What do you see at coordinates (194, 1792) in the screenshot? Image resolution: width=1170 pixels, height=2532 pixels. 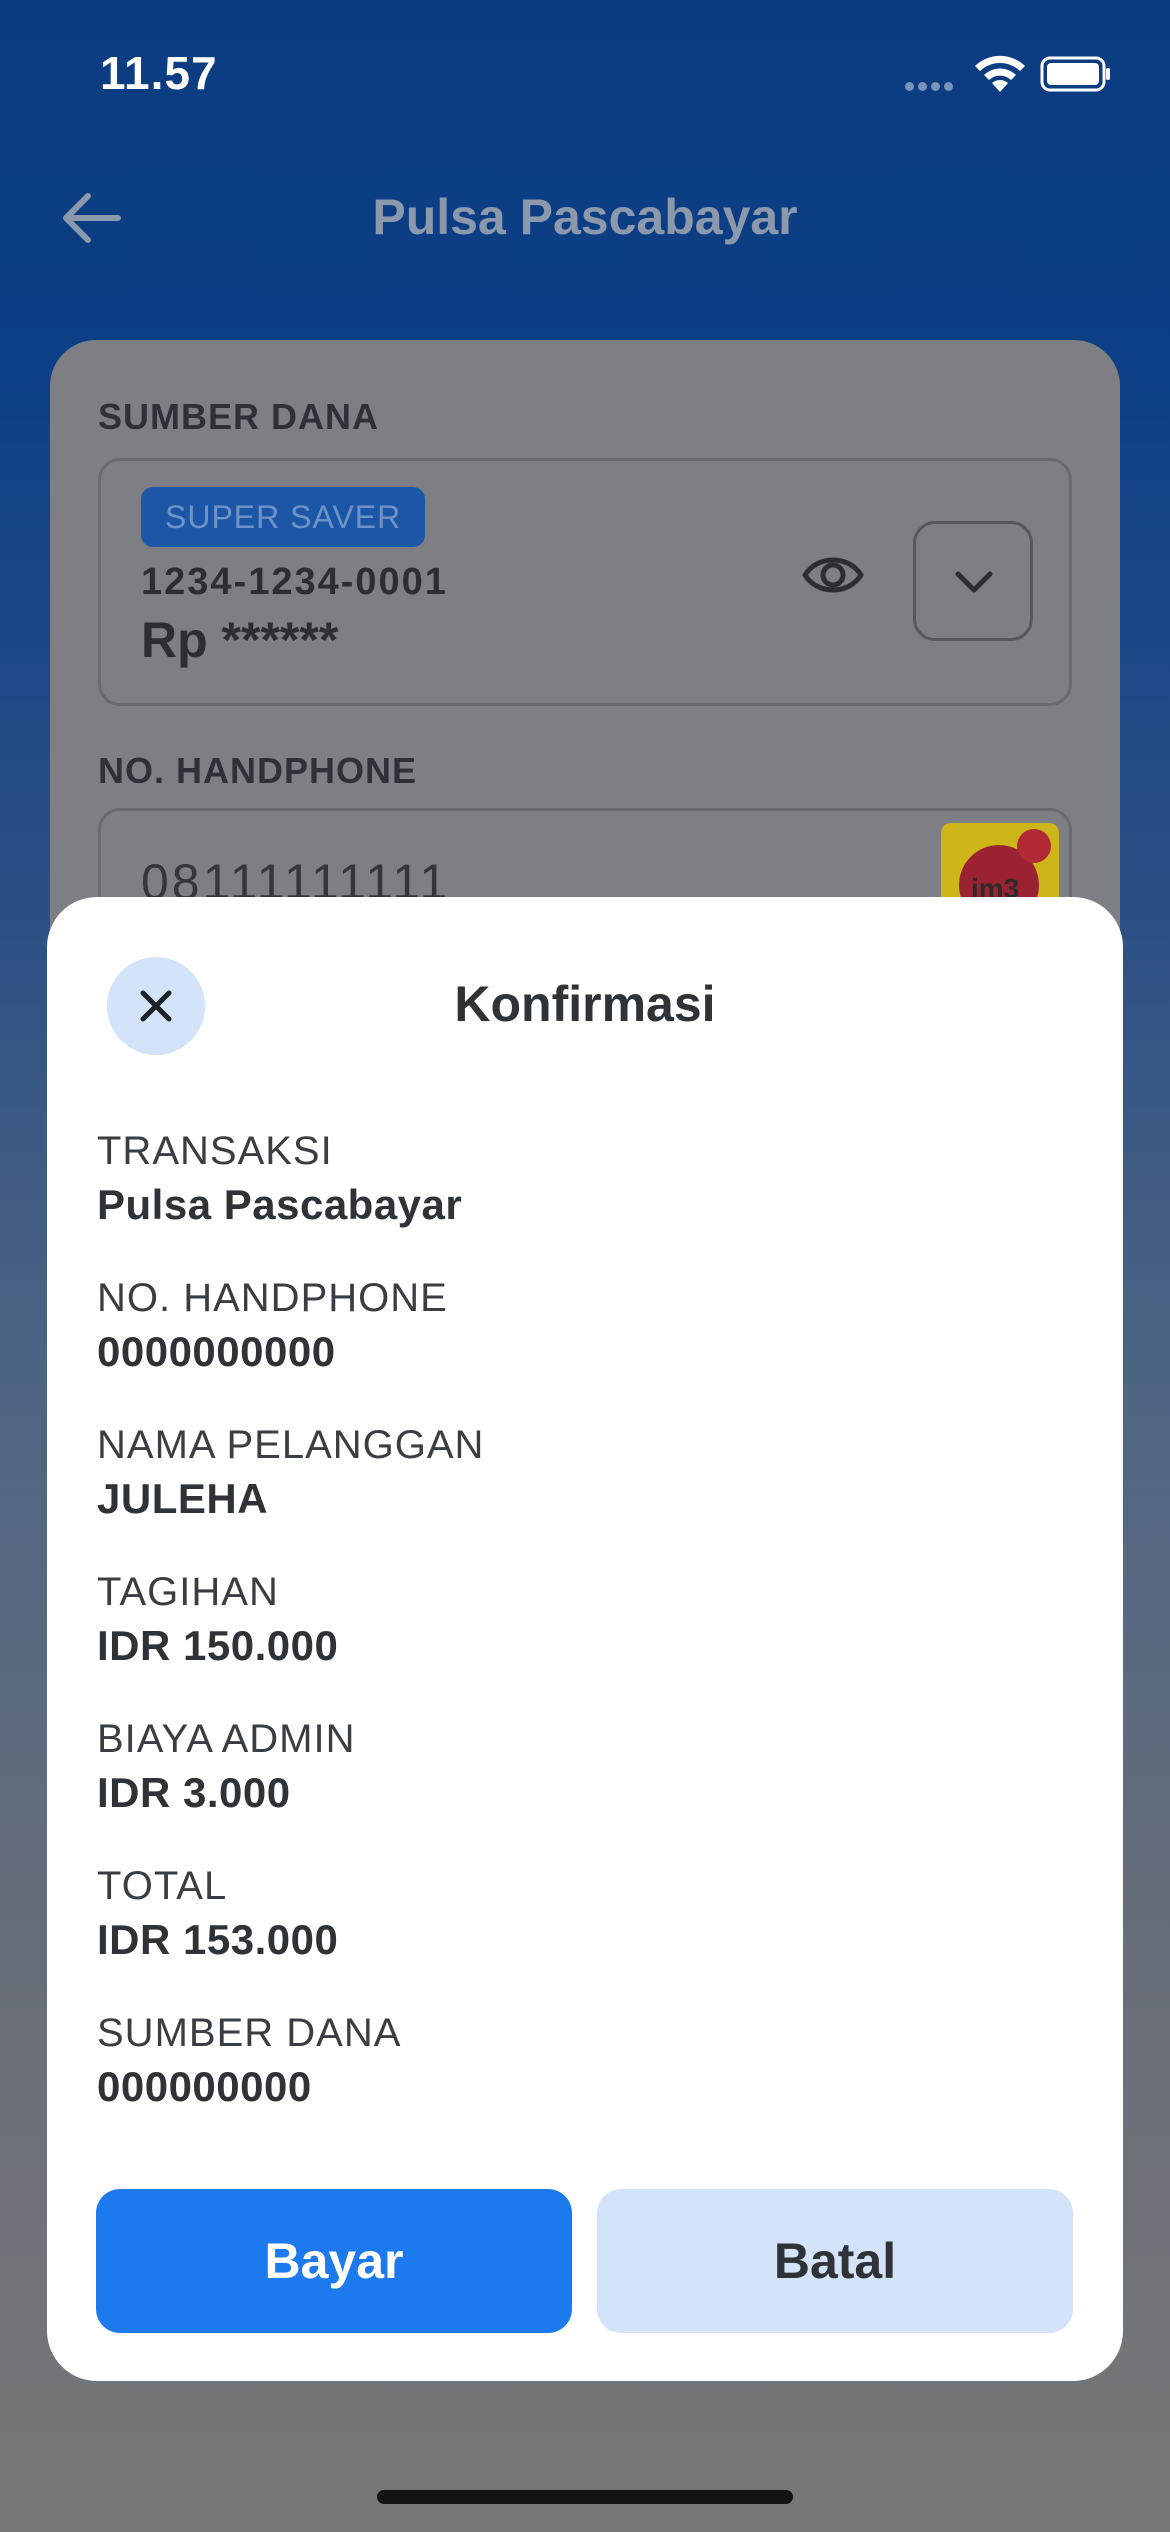 I see `detail-value: IDR 3.000` at bounding box center [194, 1792].